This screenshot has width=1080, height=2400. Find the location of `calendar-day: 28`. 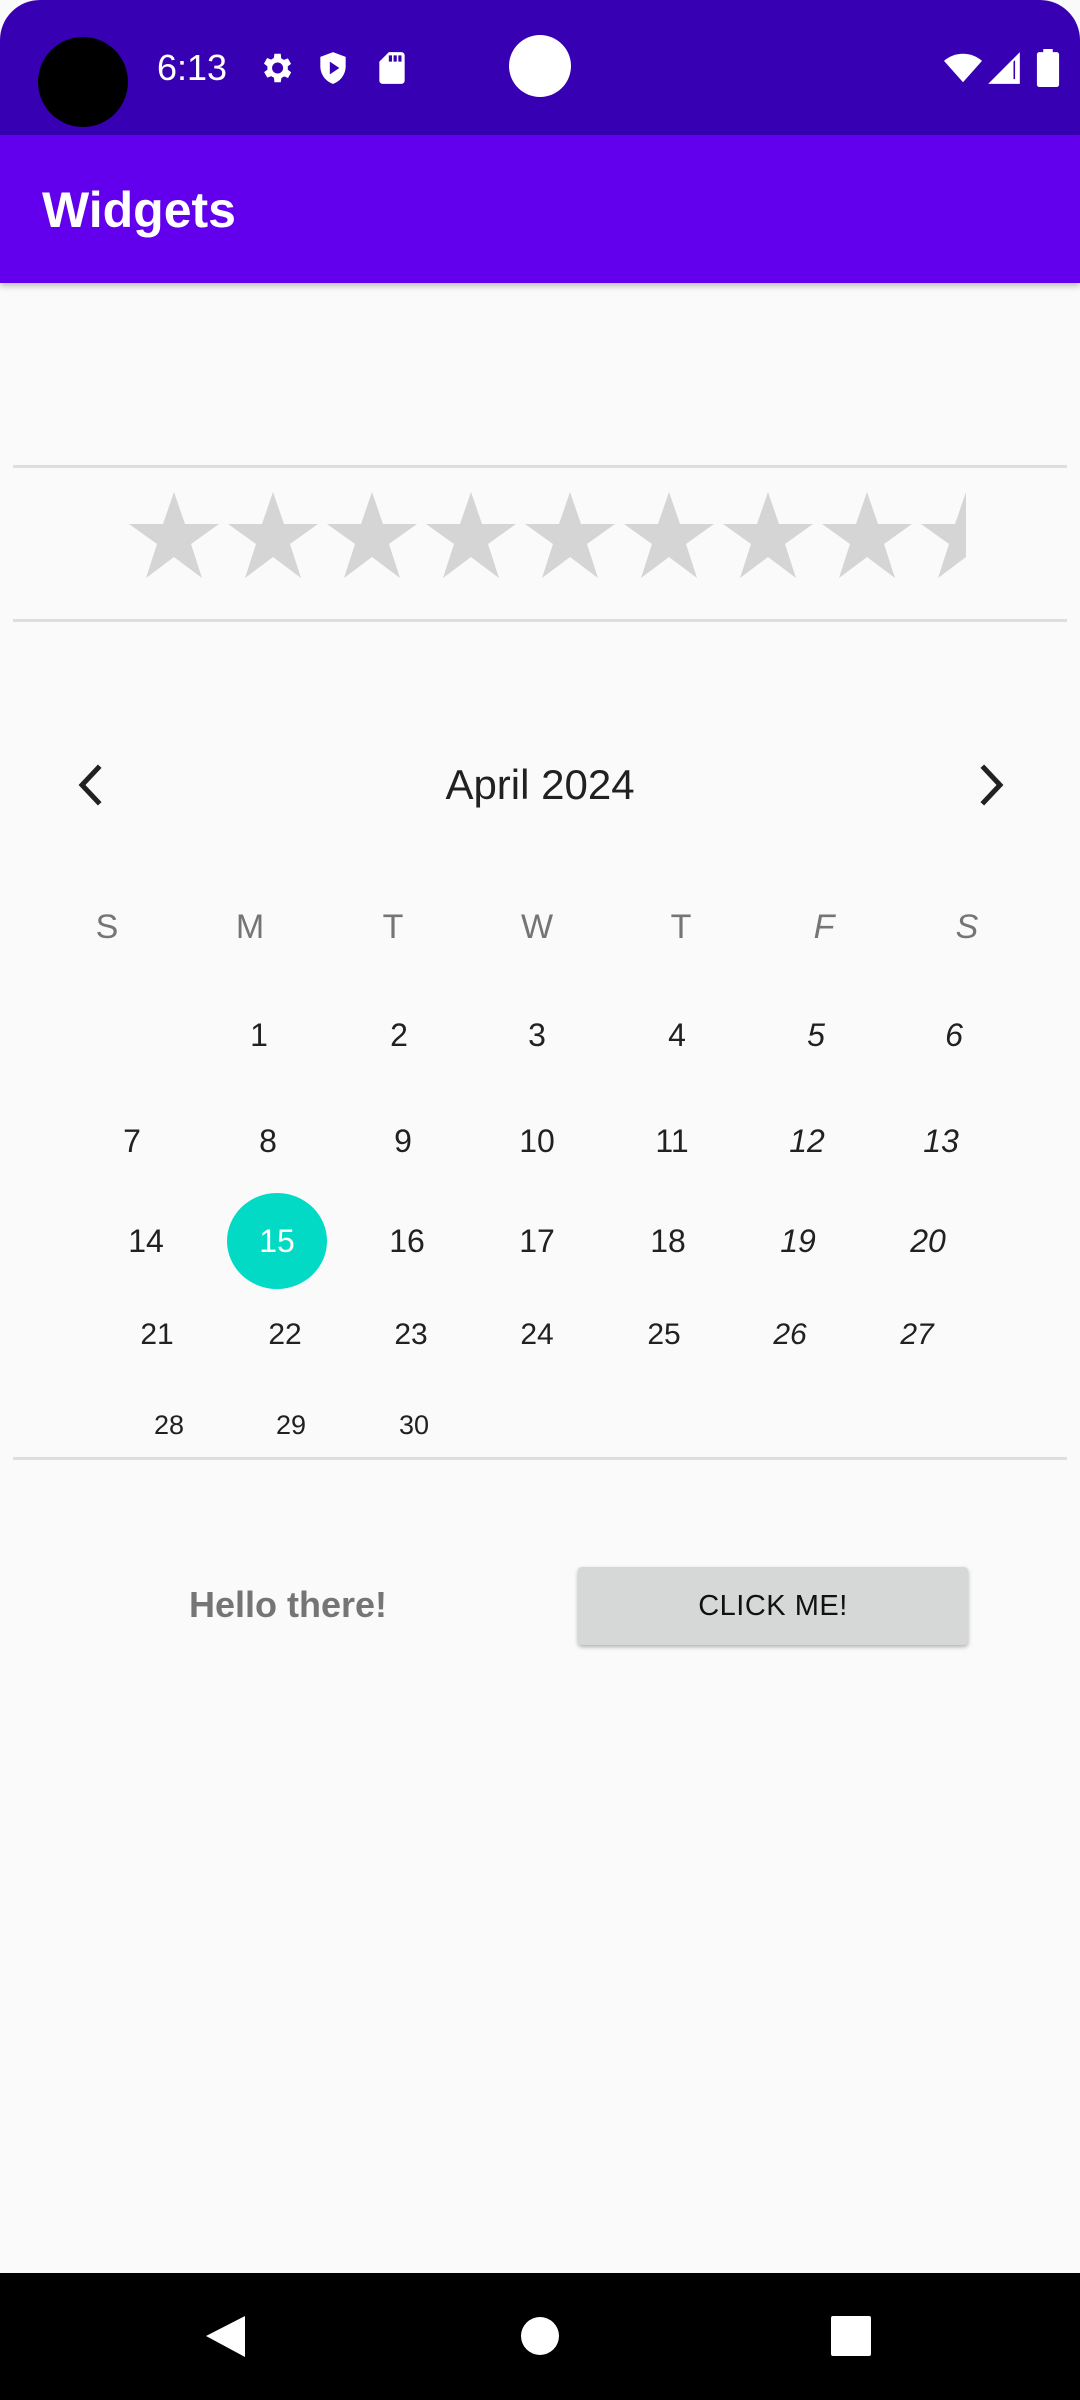

calendar-day: 28 is located at coordinates (169, 1425).